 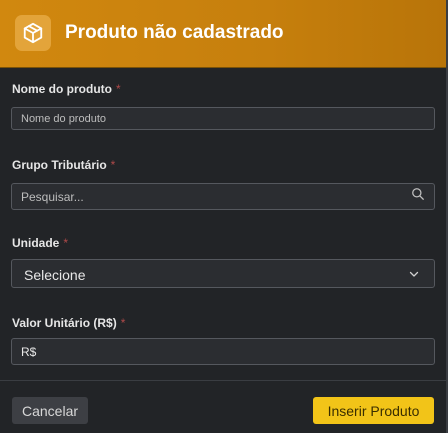 What do you see at coordinates (223, 351) in the screenshot?
I see `unit-price-input` at bounding box center [223, 351].